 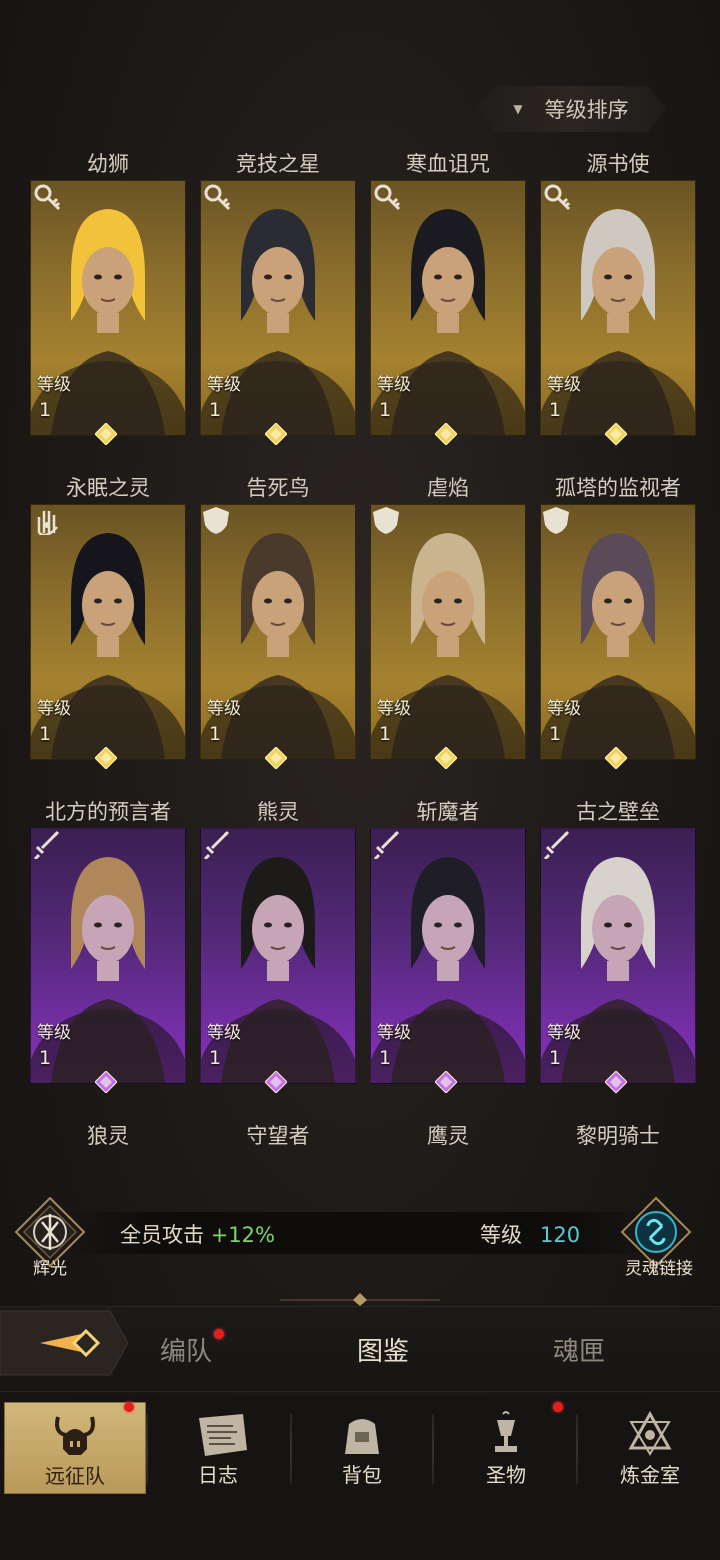 I want to click on bonus-bar: 辉光 全员攻击 +12% 等级 120 灵魂链接, so click(x=360, y=1237).